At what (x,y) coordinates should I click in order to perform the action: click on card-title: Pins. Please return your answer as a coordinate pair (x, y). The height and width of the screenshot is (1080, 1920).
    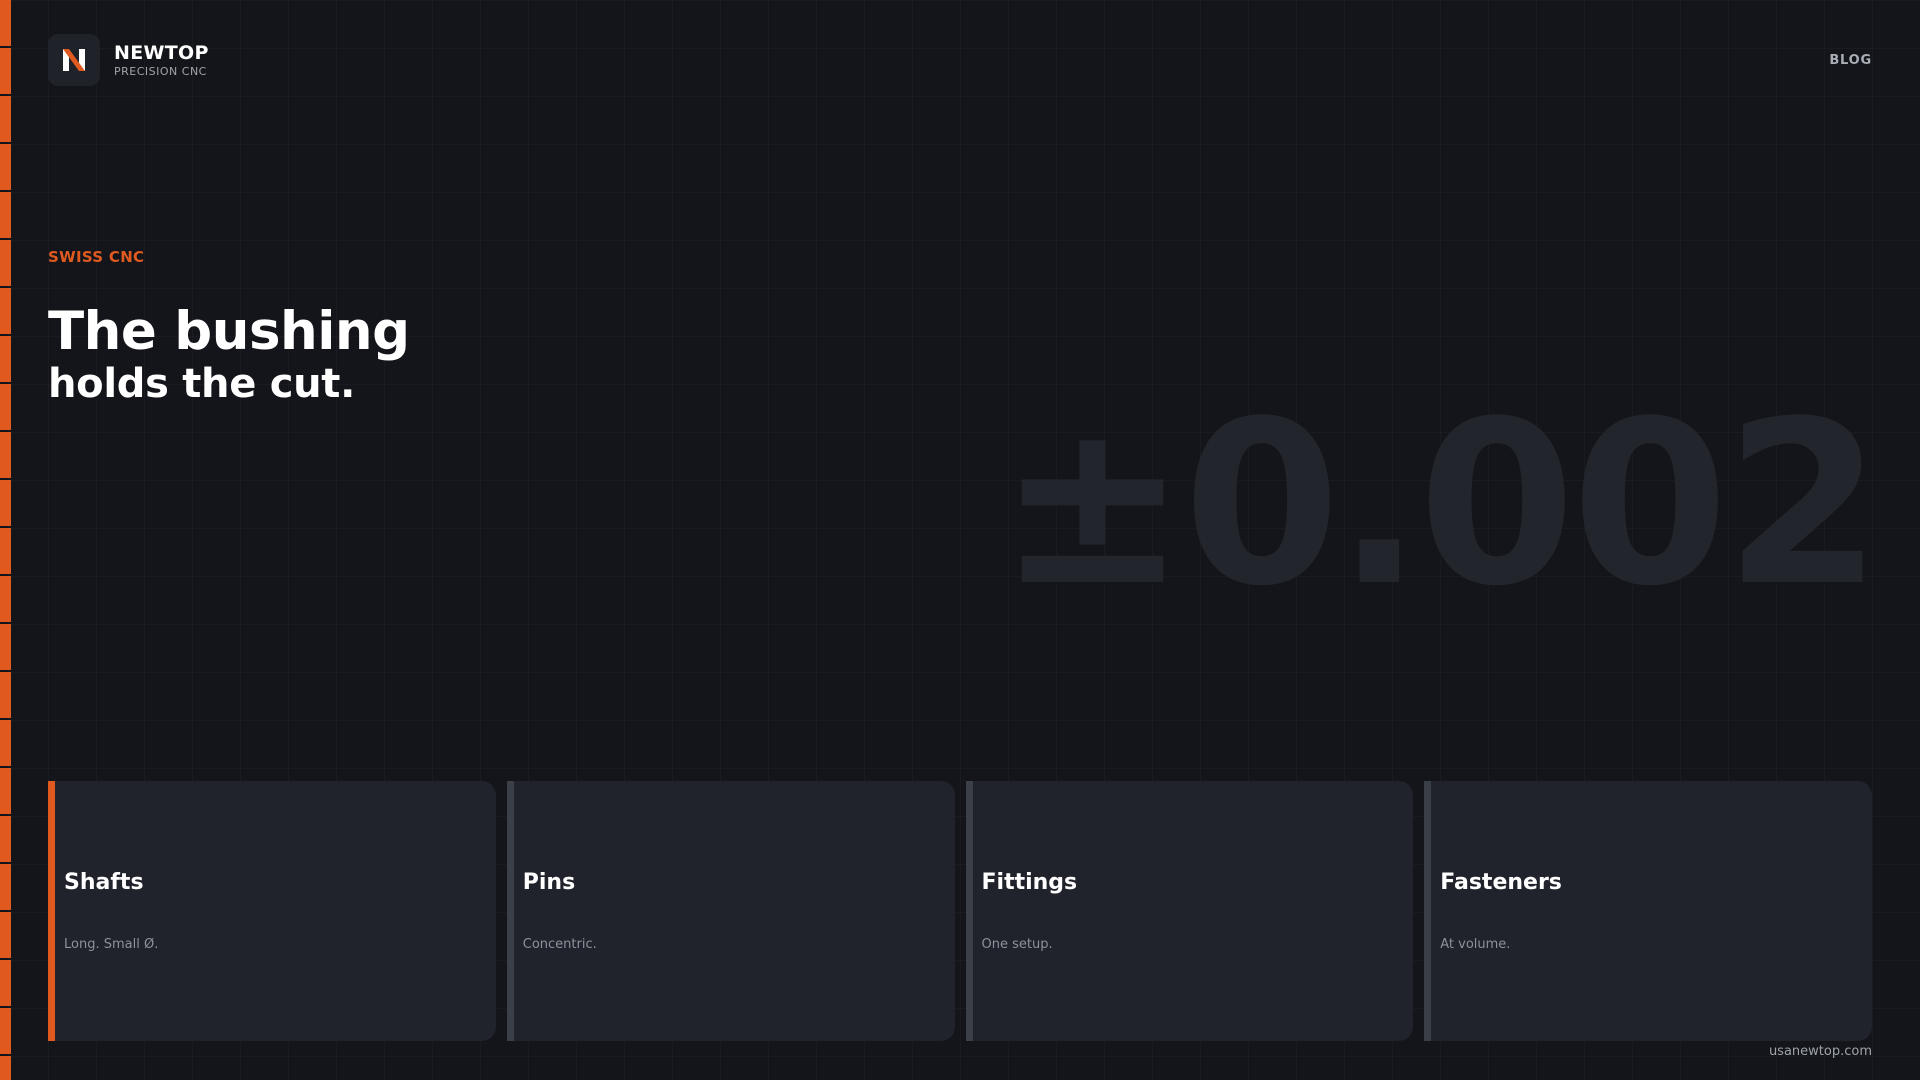
    Looking at the image, I should click on (549, 882).